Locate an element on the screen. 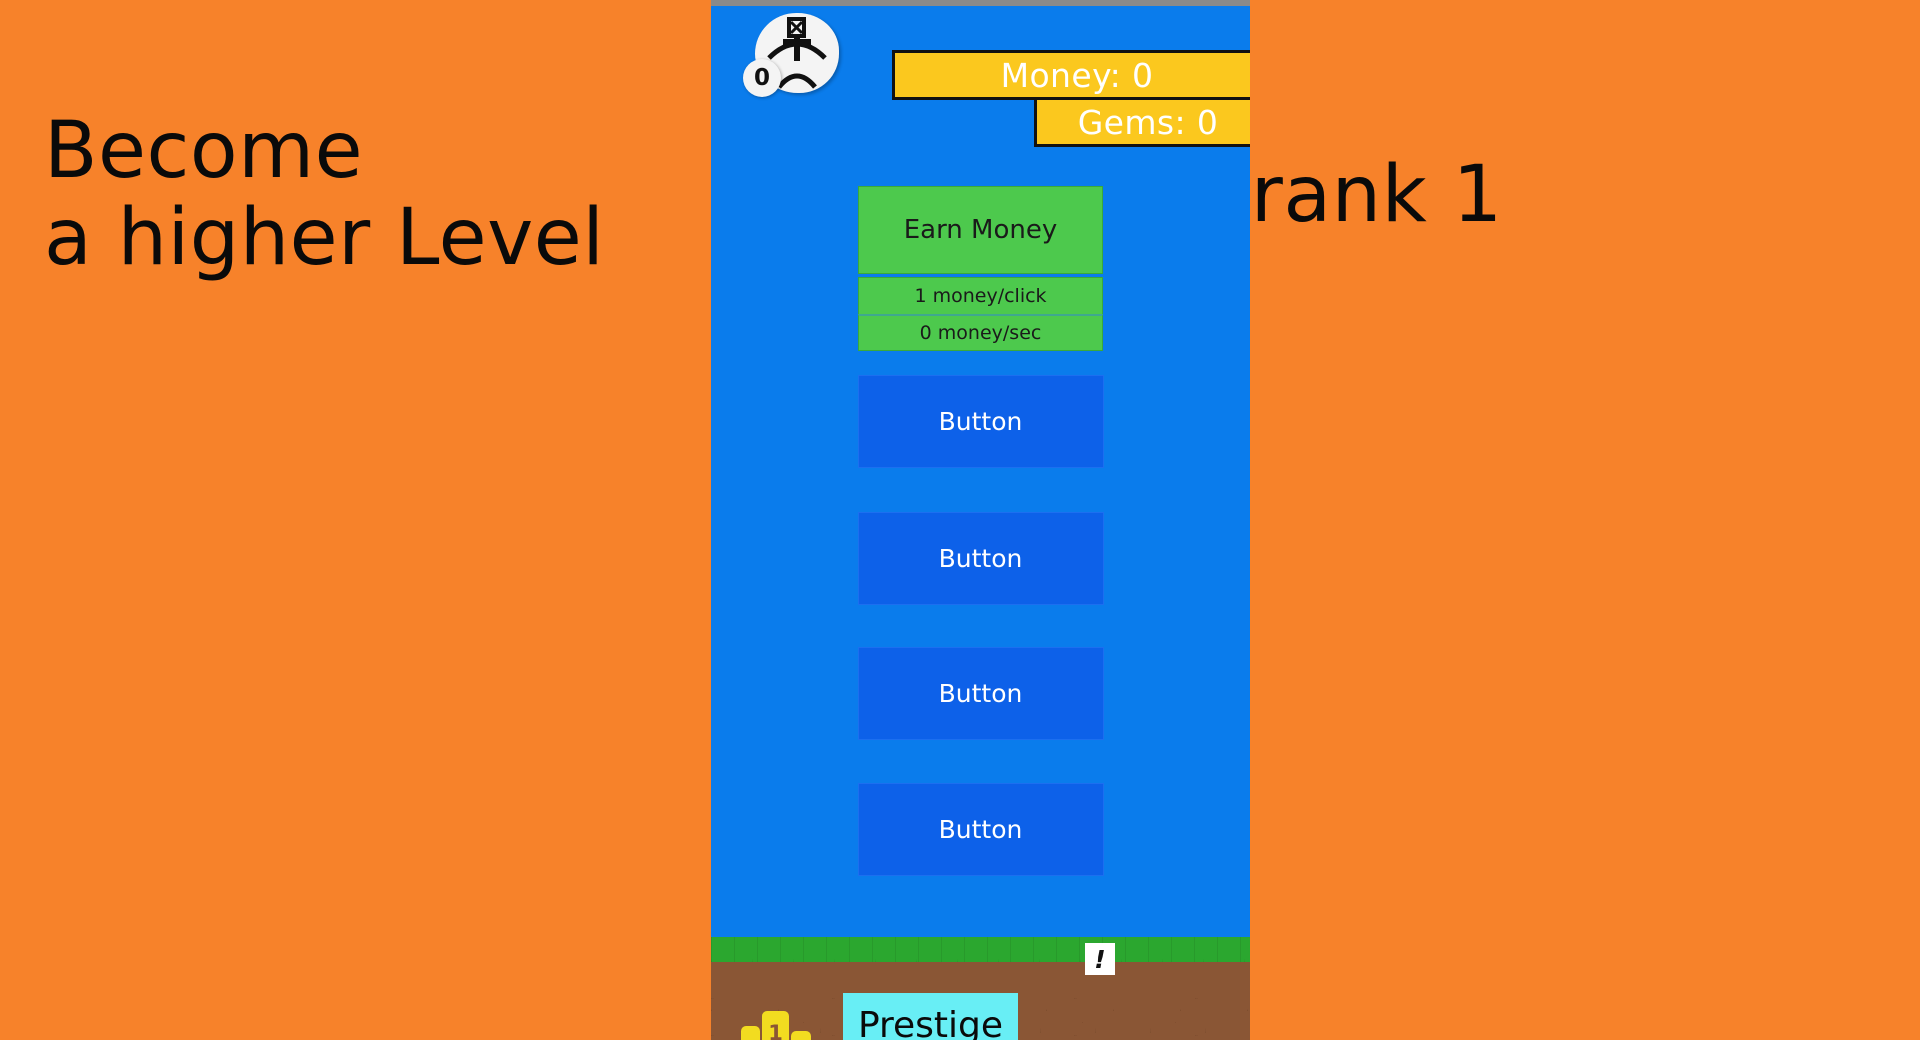 This screenshot has height=1040, width=1920. rank-number: 1 is located at coordinates (775, 1030).